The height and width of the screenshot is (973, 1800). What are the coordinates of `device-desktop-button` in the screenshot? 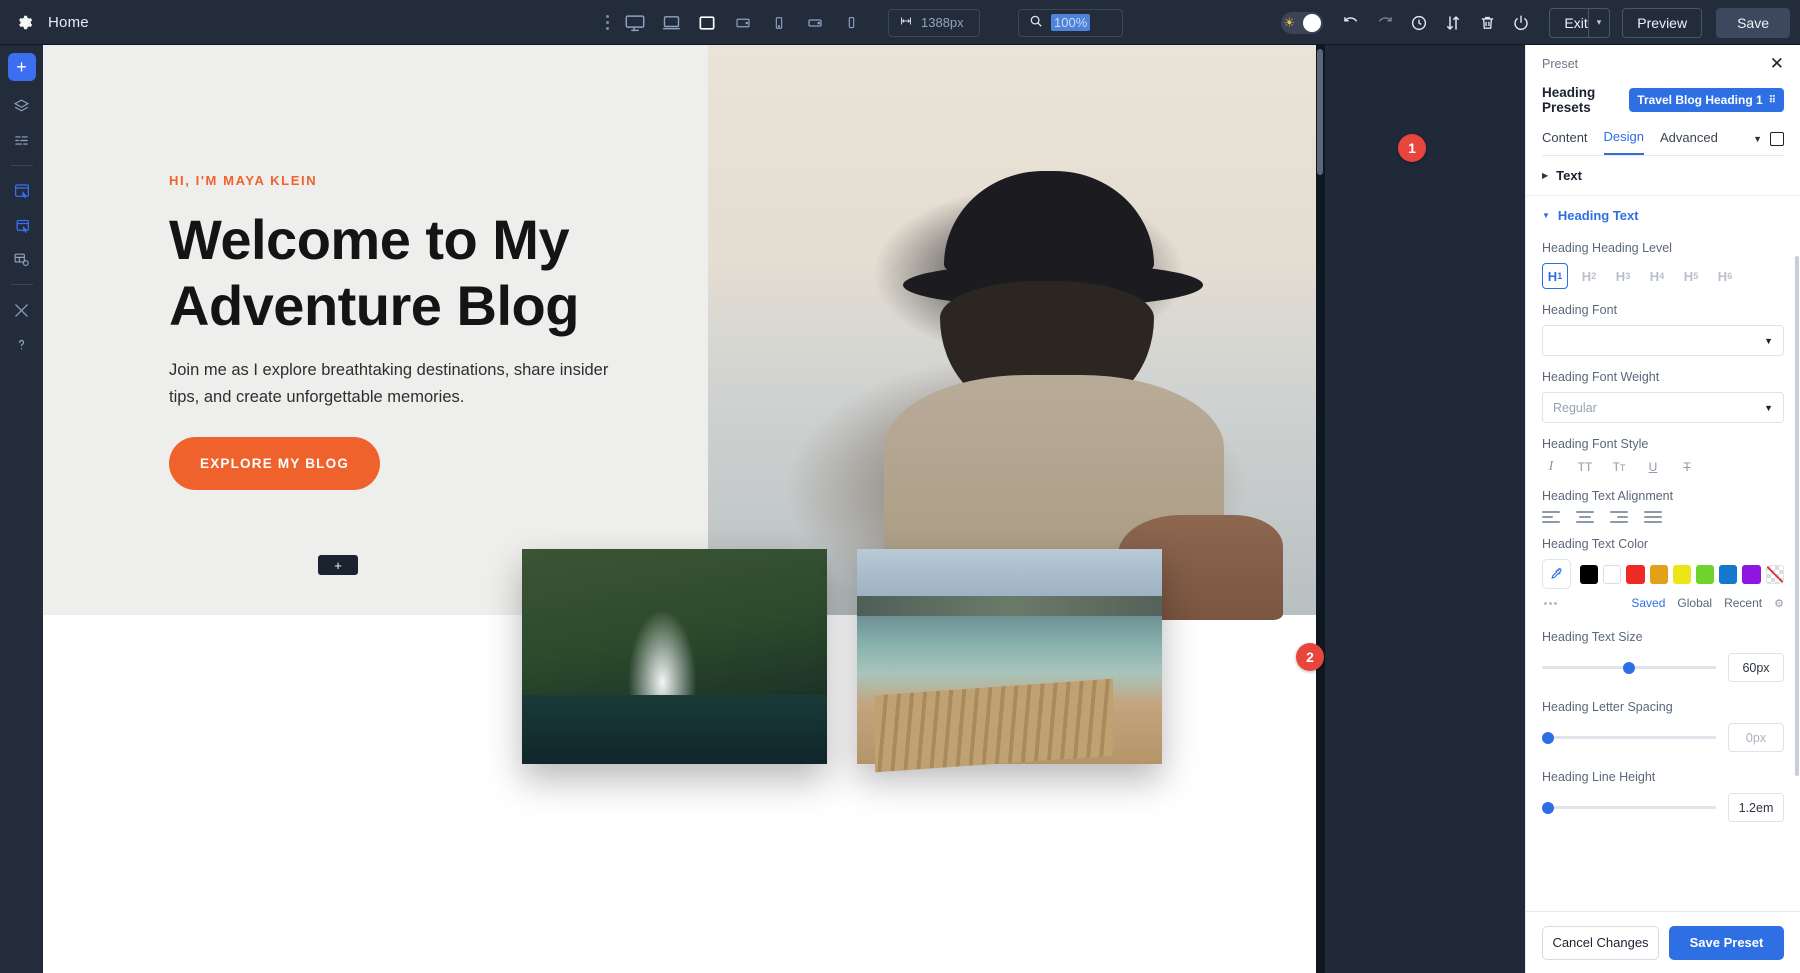 It's located at (635, 23).